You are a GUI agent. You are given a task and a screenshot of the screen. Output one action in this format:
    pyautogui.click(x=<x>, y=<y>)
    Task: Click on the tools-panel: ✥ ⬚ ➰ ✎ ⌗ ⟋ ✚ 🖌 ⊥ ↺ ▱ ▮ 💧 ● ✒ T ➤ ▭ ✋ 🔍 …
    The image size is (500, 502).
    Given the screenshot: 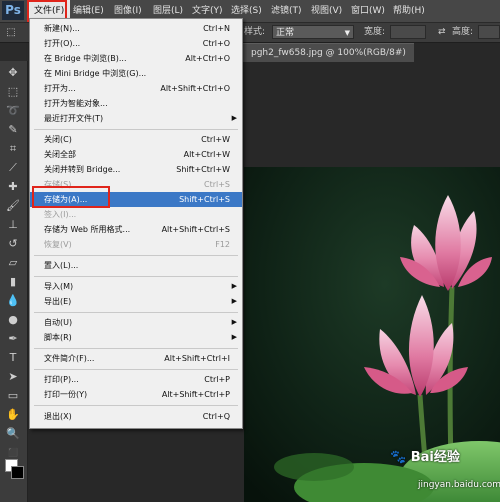 What is the action you would take?
    pyautogui.click(x=14, y=281)
    